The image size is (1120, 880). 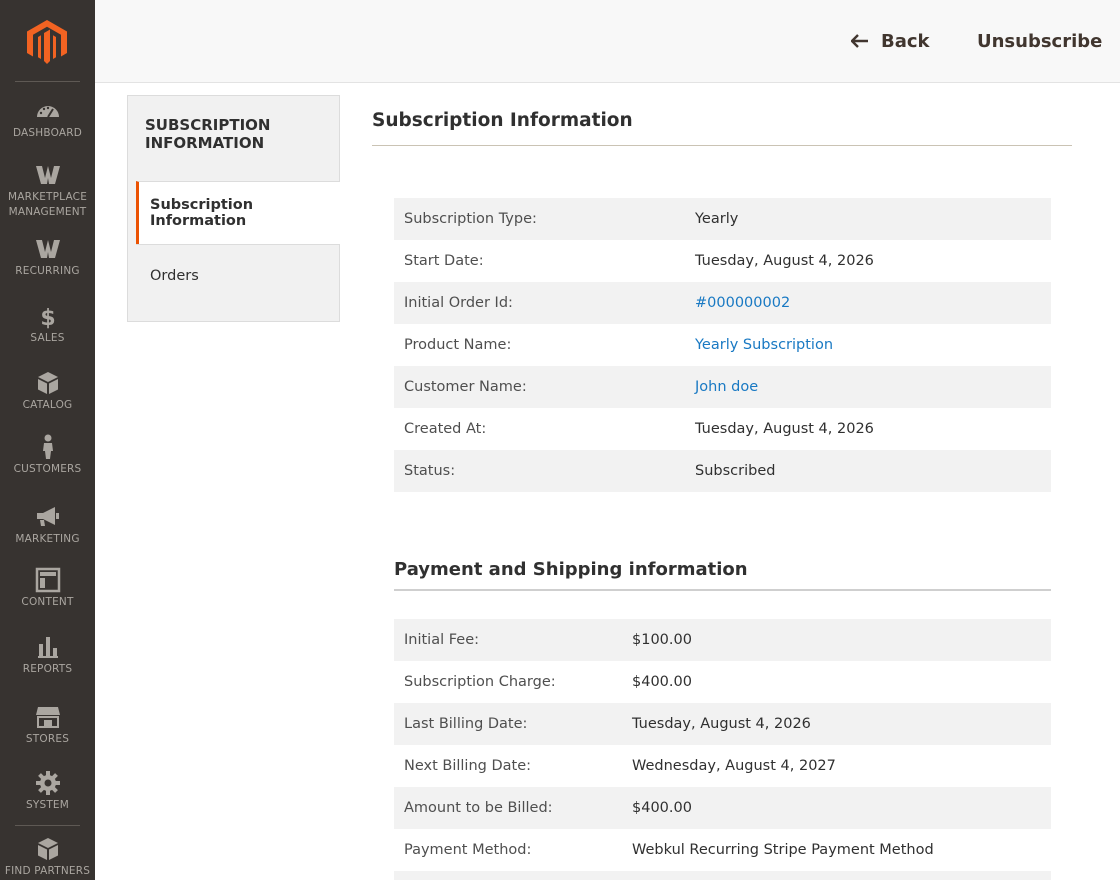 I want to click on table-row: Status: Subscribed, so click(x=722, y=471).